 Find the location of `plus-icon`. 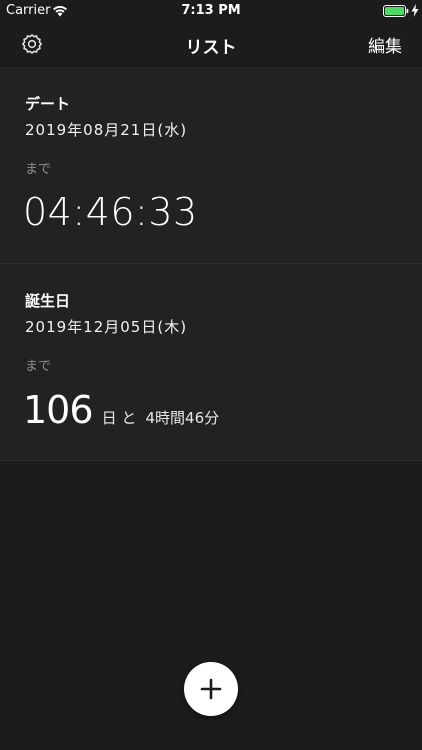

plus-icon is located at coordinates (211, 689).